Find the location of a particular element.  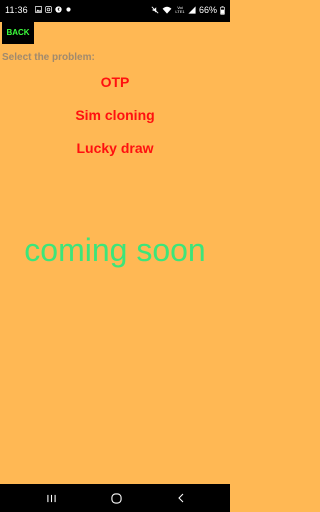

problem-item-sim-cloning: Sim cloning is located at coordinates (115, 119).